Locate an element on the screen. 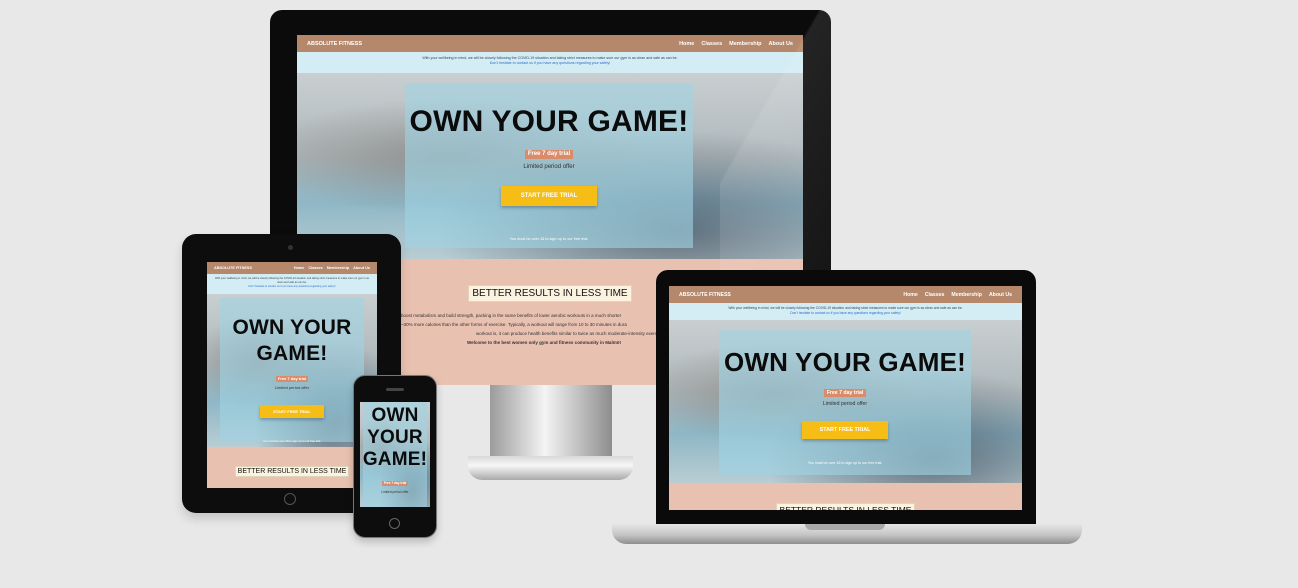 The width and height of the screenshot is (1298, 588). monitor-base is located at coordinates (550, 468).